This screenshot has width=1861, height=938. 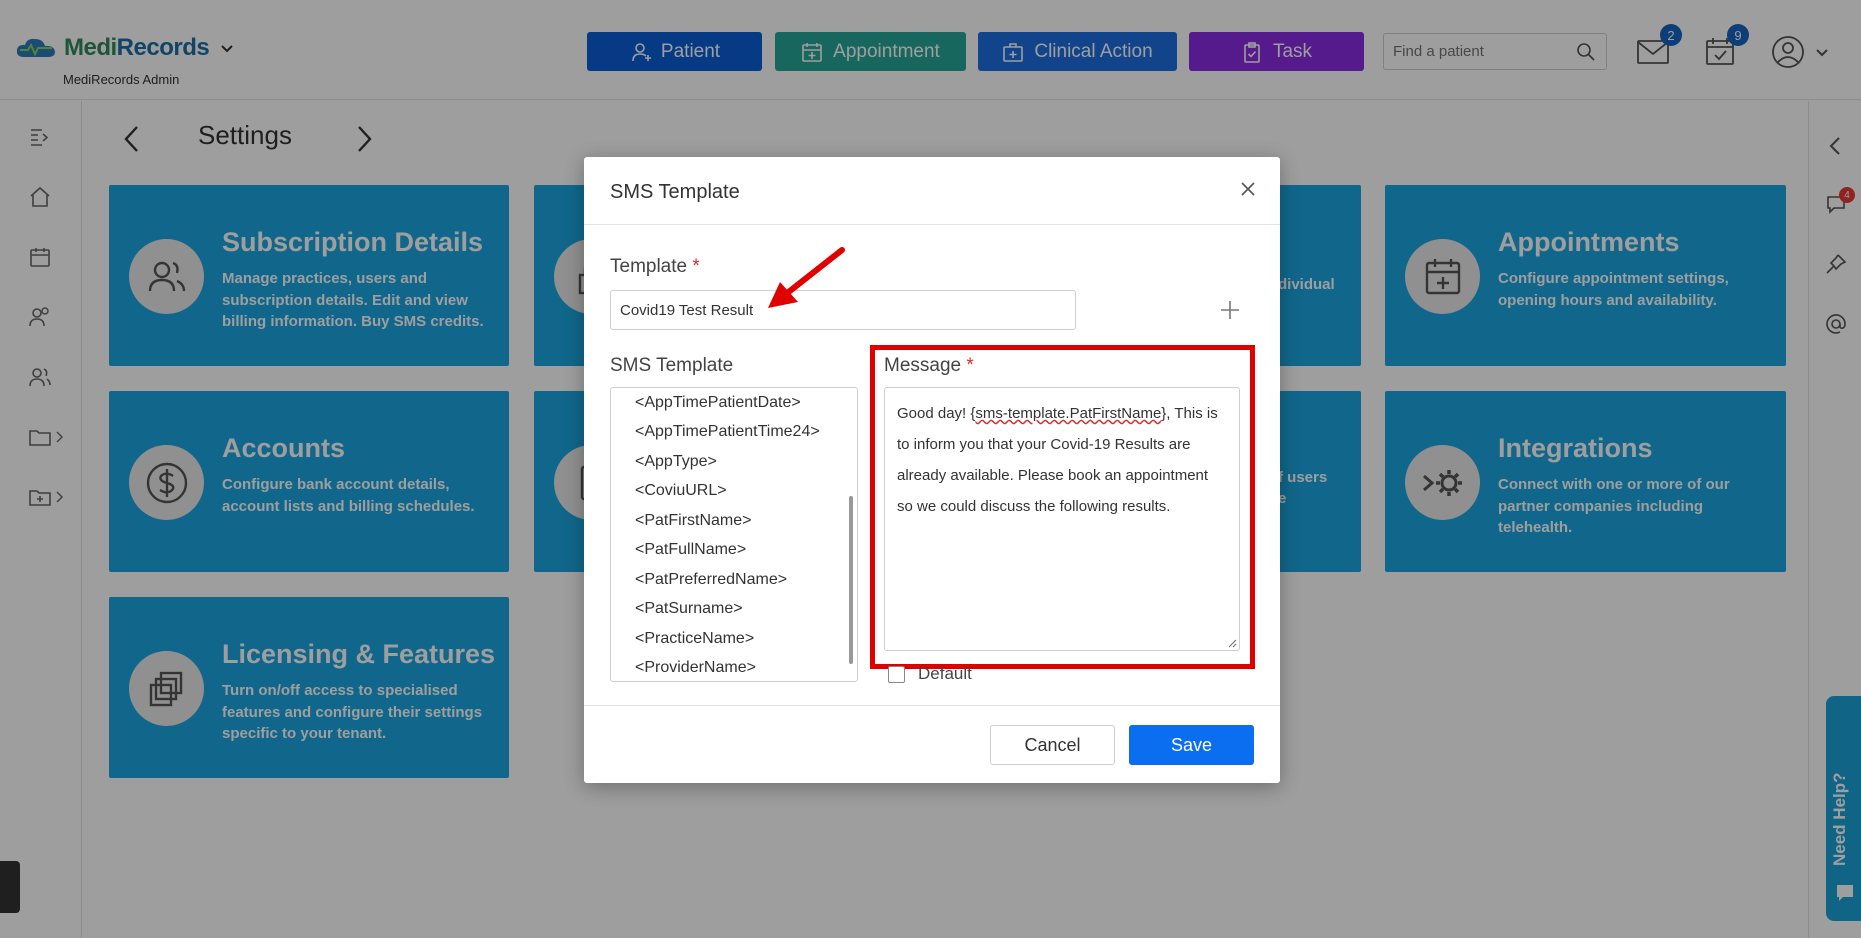 What do you see at coordinates (718, 403) in the screenshot?
I see `list-item: <AppTimePatientDate>` at bounding box center [718, 403].